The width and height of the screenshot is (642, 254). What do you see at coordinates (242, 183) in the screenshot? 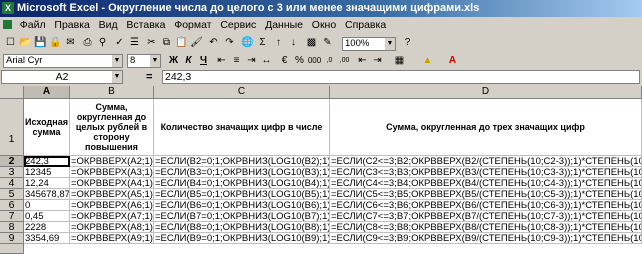
I see `cell-c4: =ЕСЛИ(B4=0;1;ОКРВНИЗ(LOG10(B4);1)+1)` at bounding box center [242, 183].